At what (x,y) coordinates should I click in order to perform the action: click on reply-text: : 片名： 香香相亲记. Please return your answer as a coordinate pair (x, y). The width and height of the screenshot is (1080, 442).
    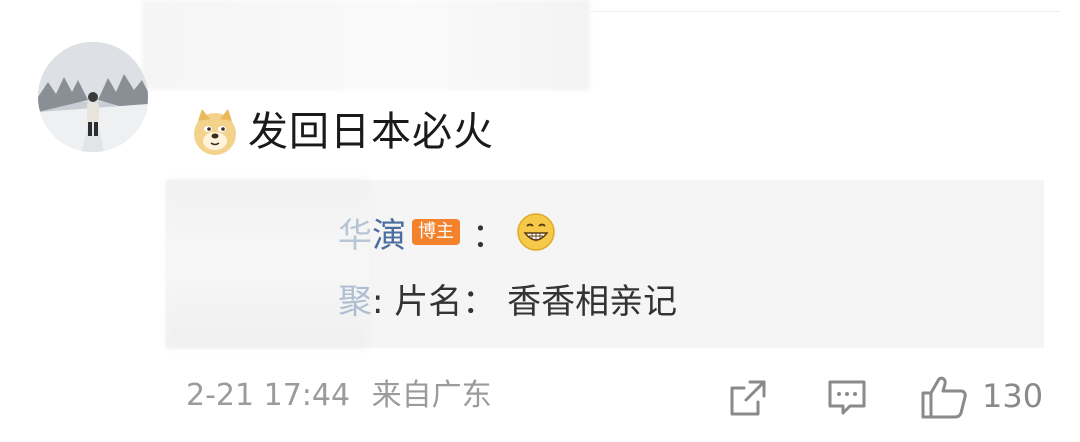
    Looking at the image, I should click on (525, 301).